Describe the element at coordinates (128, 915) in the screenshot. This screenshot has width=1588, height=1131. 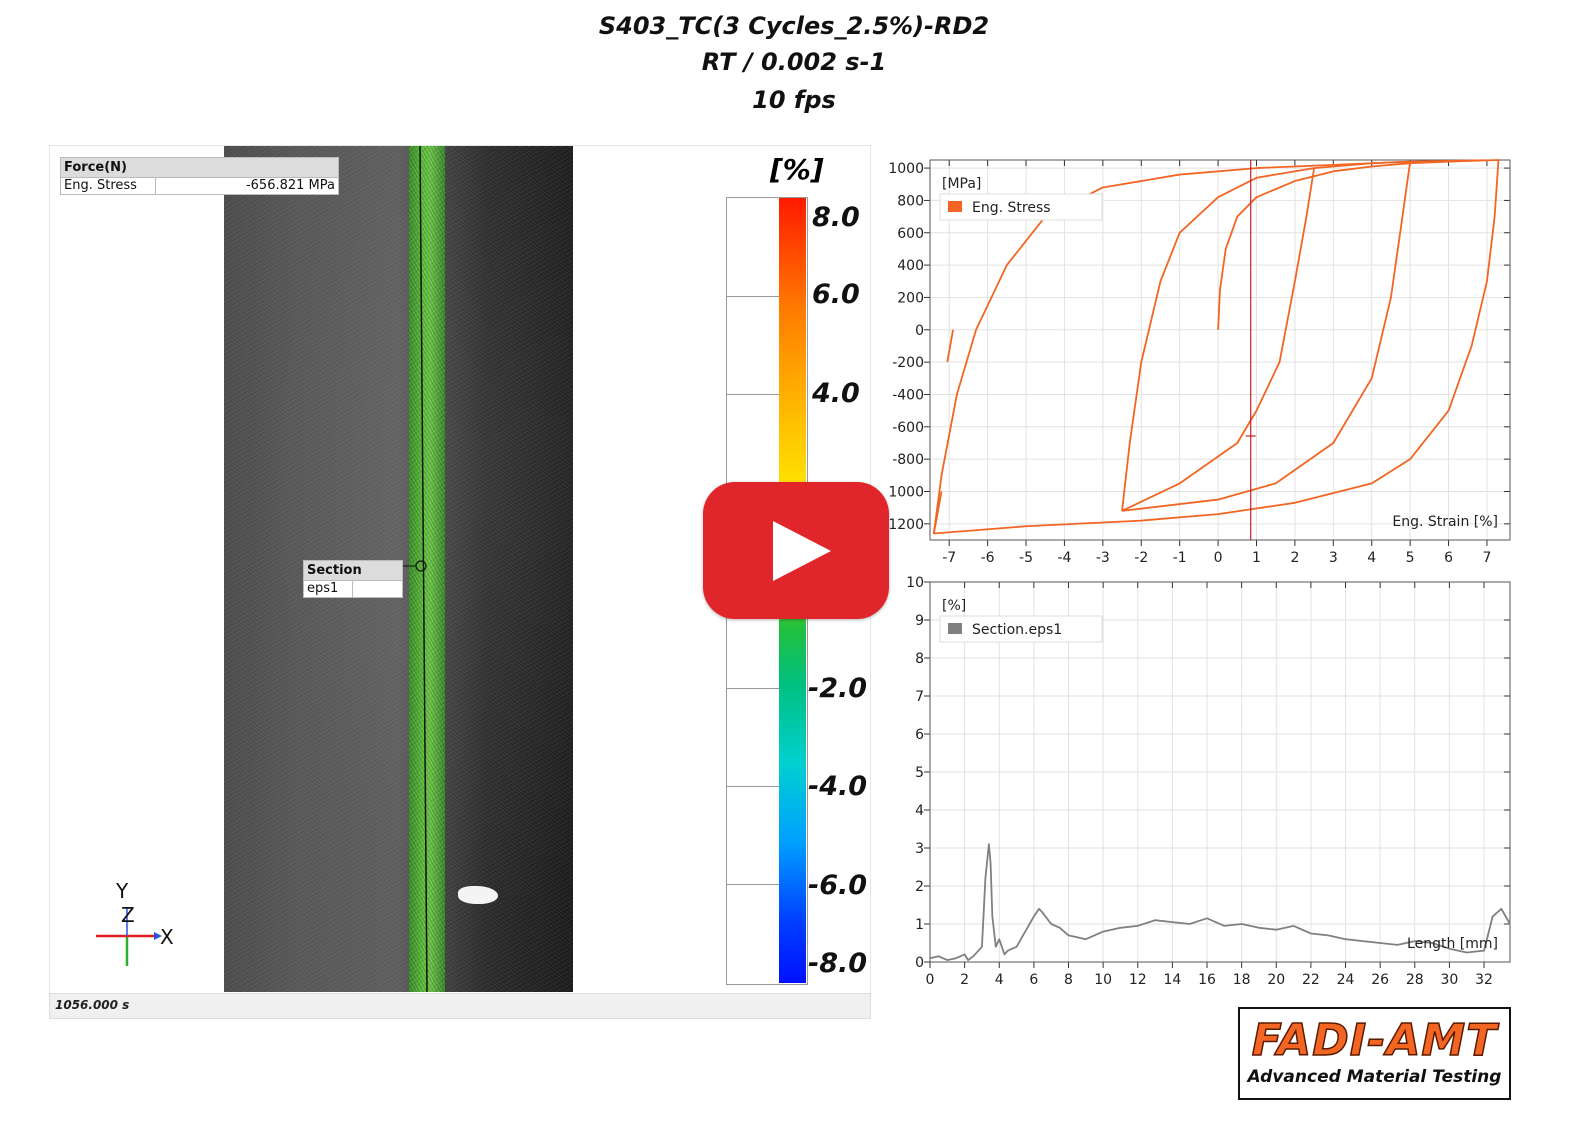
I see `z-axis-label: Z` at that location.